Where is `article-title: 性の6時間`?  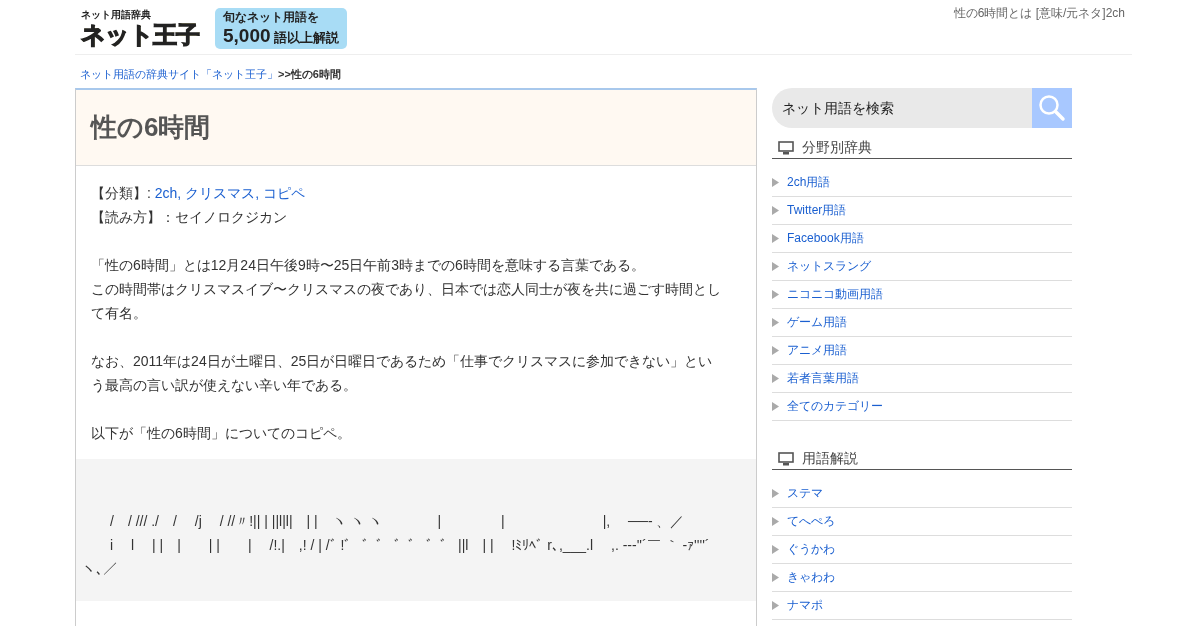
article-title: 性の6時間 is located at coordinates (151, 127).